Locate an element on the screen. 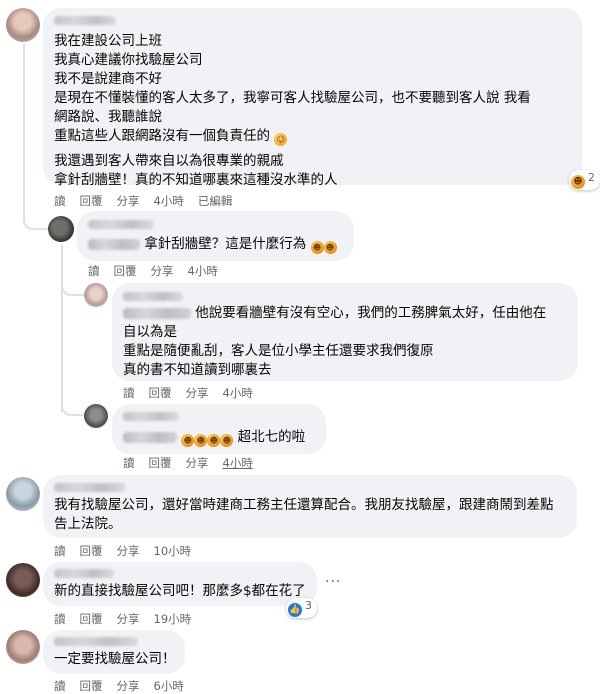  comment-bubble: 一定要找驗屋公司！ is located at coordinates (114, 652).